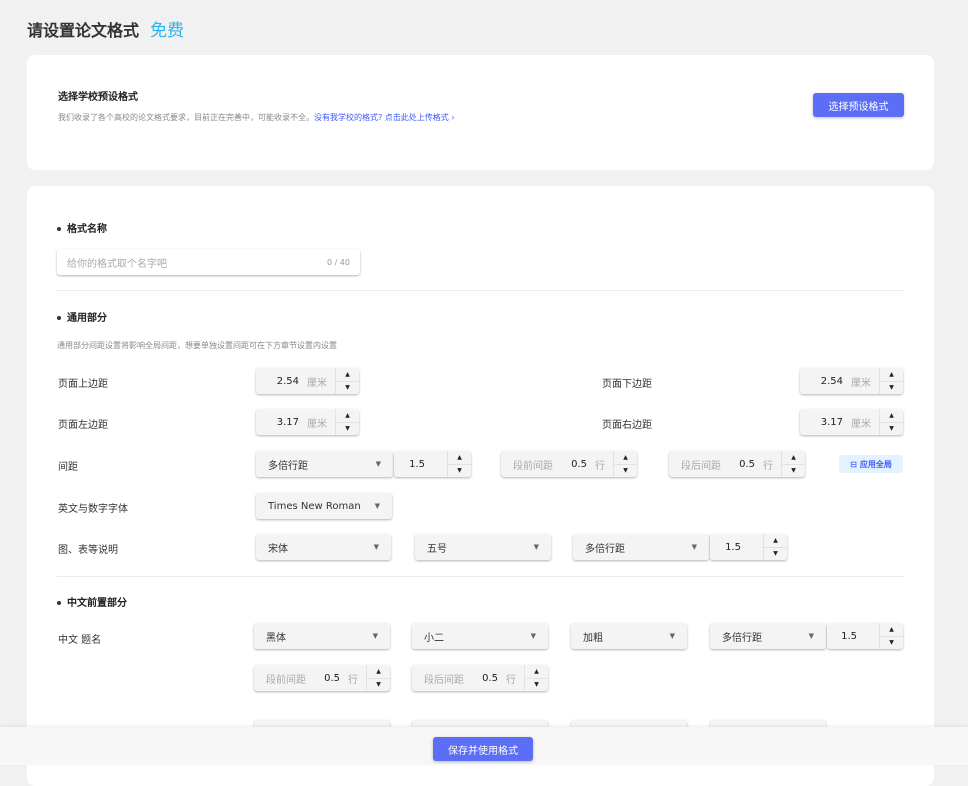  What do you see at coordinates (444, 680) in the screenshot?
I see `label: 段后间距` at bounding box center [444, 680].